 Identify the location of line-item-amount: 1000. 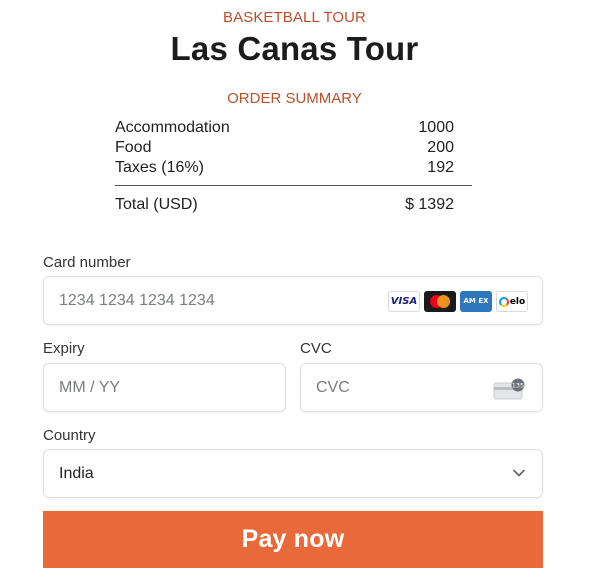
(436, 127).